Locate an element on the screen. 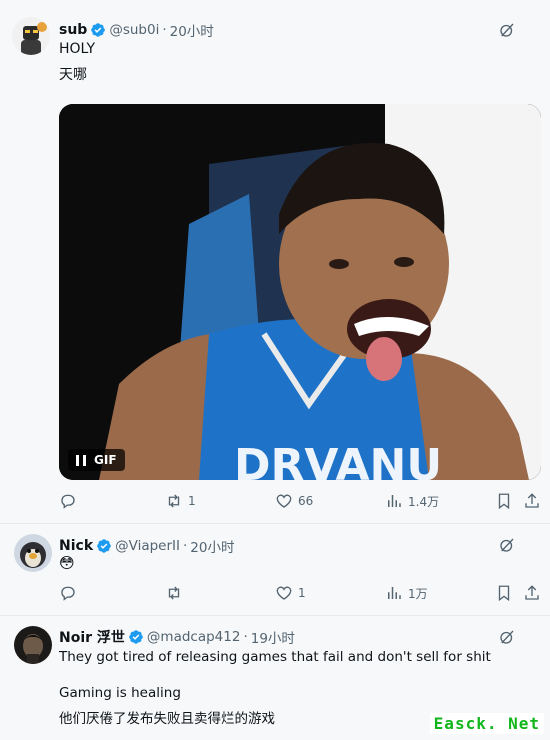 The image size is (550, 740). retweet-count: 1 is located at coordinates (192, 501).